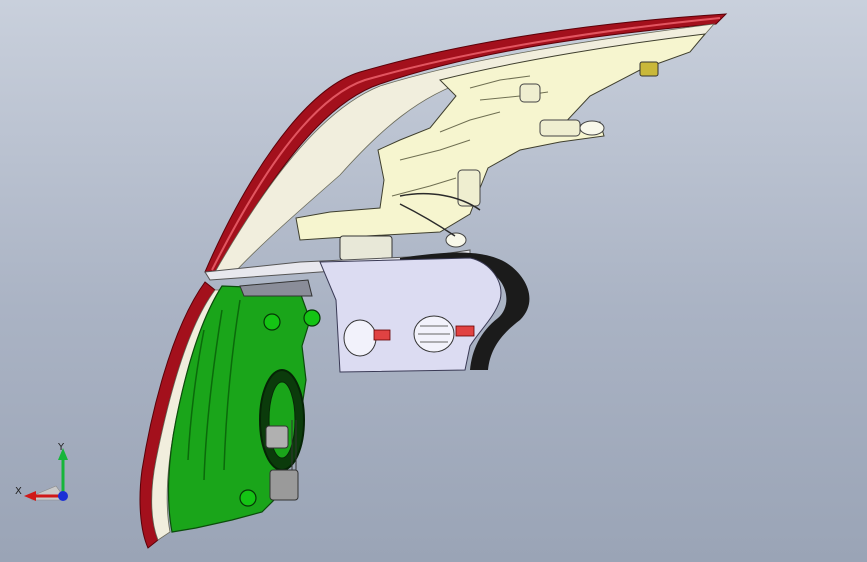  I want to click on socket-connector-upper, so click(277, 437).